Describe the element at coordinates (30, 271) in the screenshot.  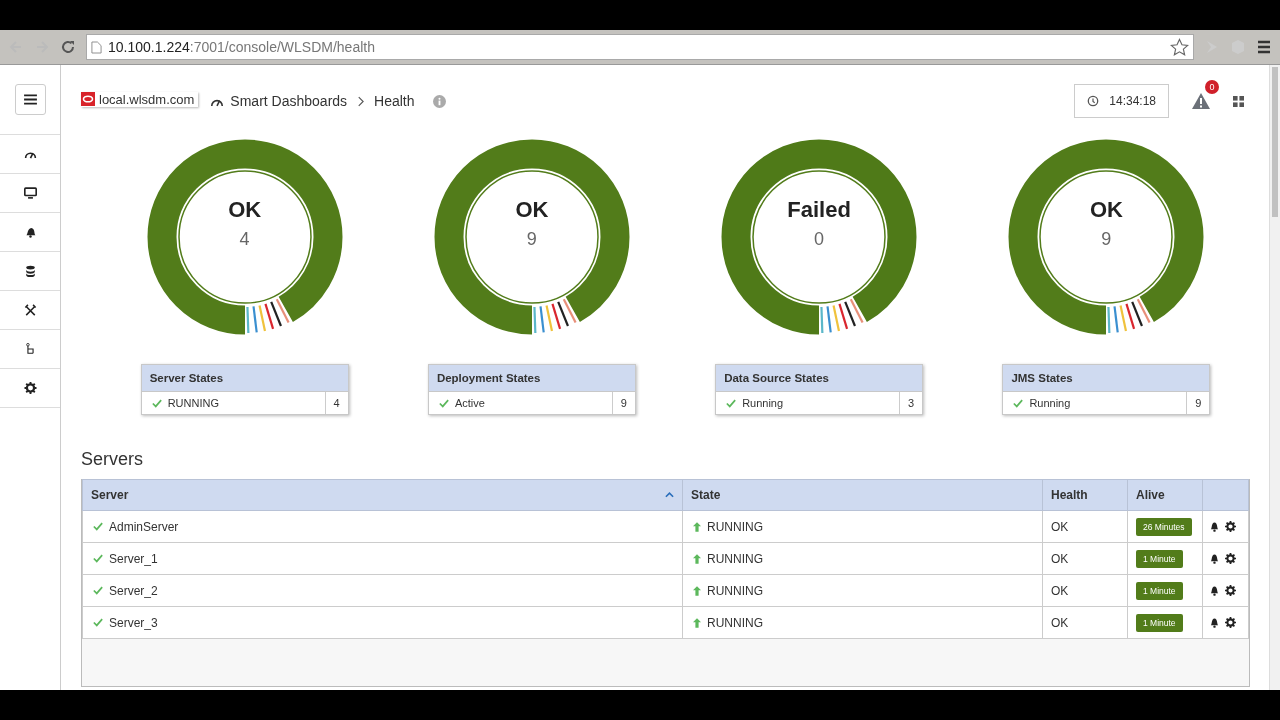
I see `database-icon` at that location.